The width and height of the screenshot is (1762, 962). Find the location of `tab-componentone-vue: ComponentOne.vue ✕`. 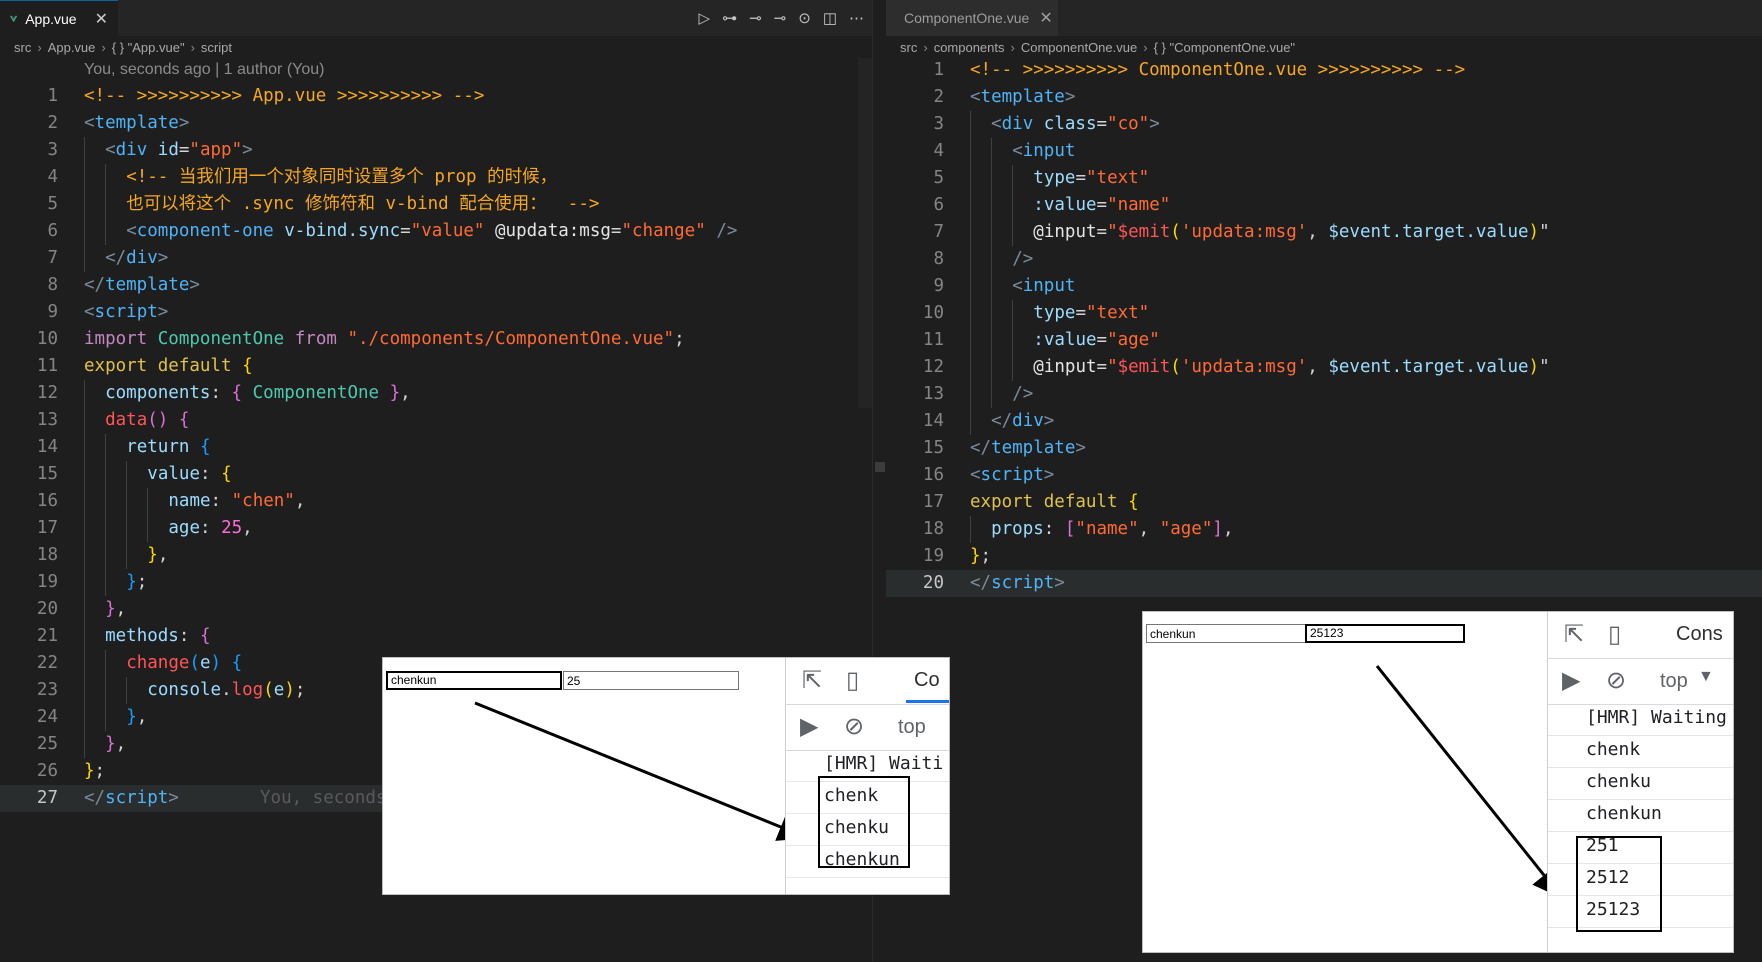

tab-componentone-vue: ComponentOne.vue ✕ is located at coordinates (972, 18).